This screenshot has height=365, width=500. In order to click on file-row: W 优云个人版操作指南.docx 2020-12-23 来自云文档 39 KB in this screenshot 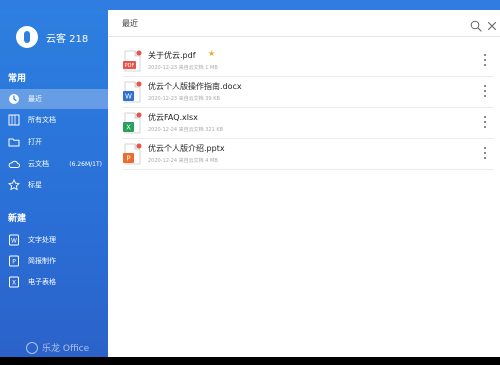, I will do `click(308, 92)`.